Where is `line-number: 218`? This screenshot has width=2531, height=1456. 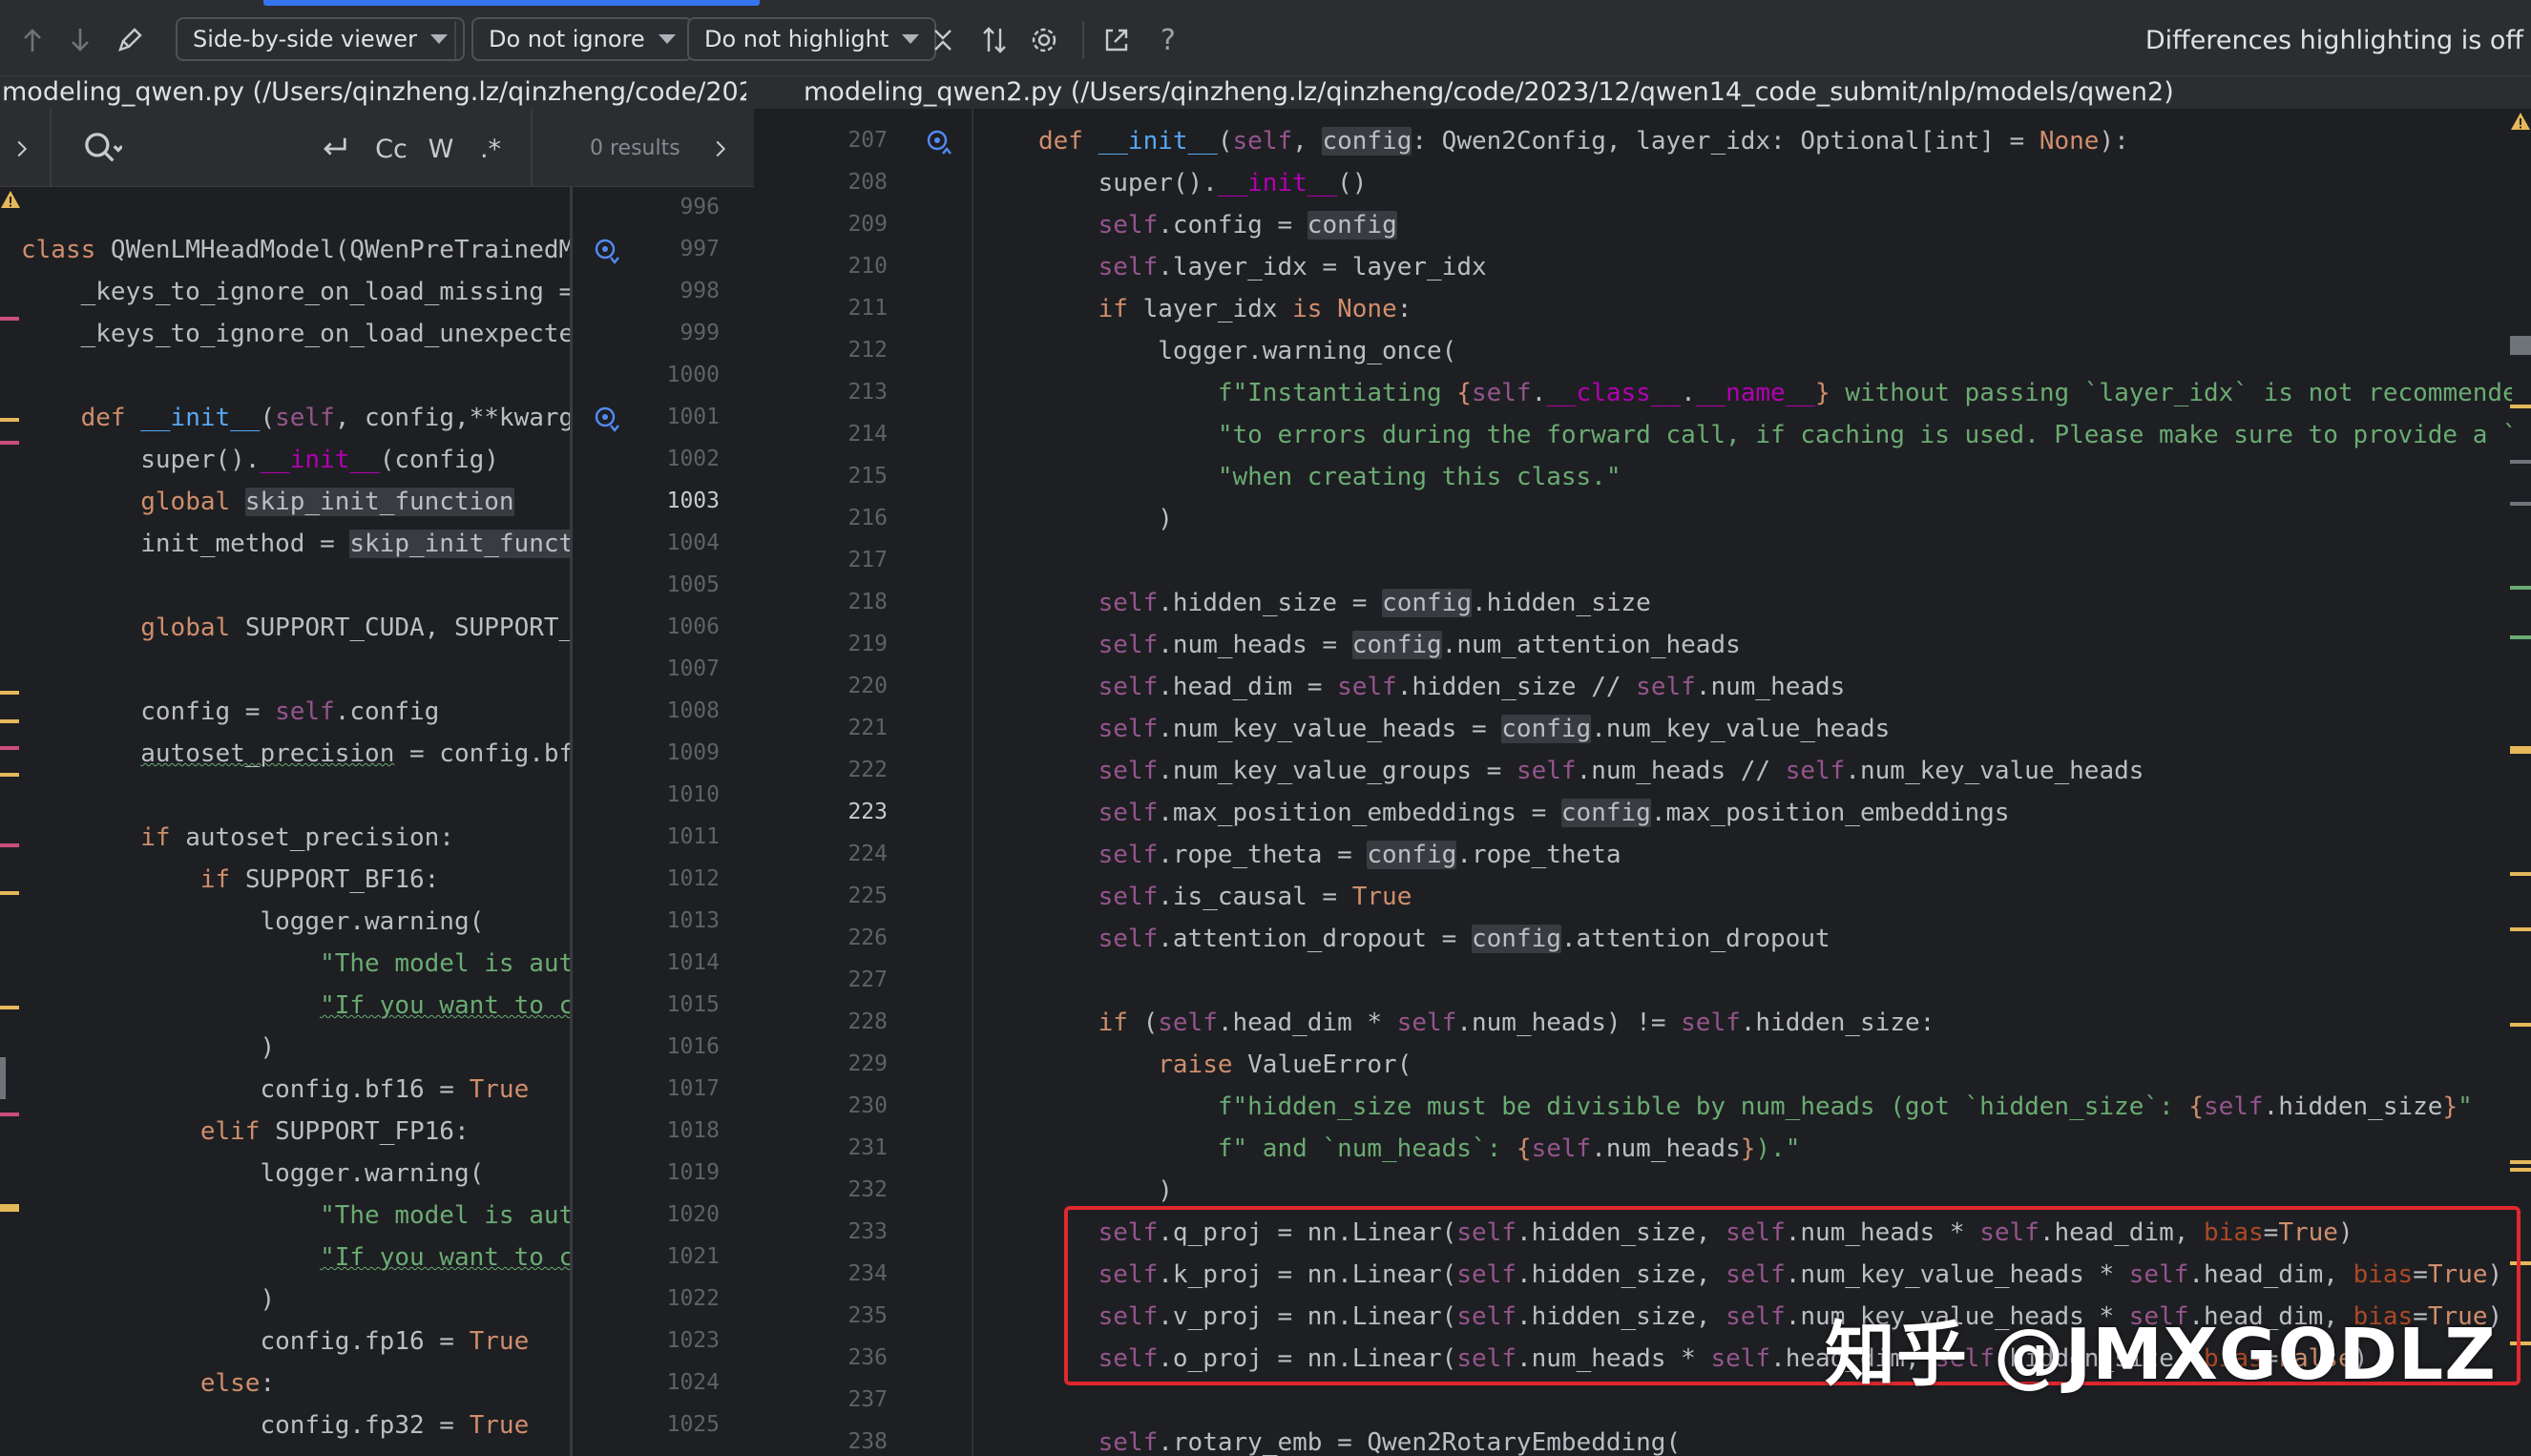
line-number: 218 is located at coordinates (867, 602).